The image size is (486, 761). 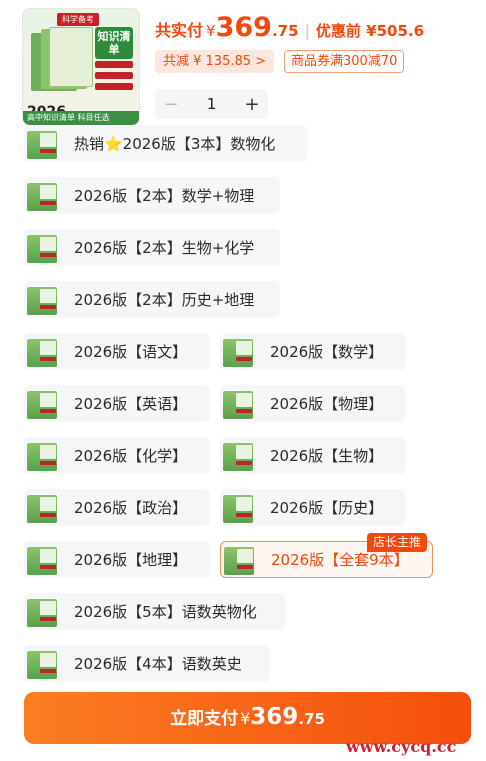 What do you see at coordinates (370, 31) in the screenshot?
I see `original-price: 优惠前 ¥505.6` at bounding box center [370, 31].